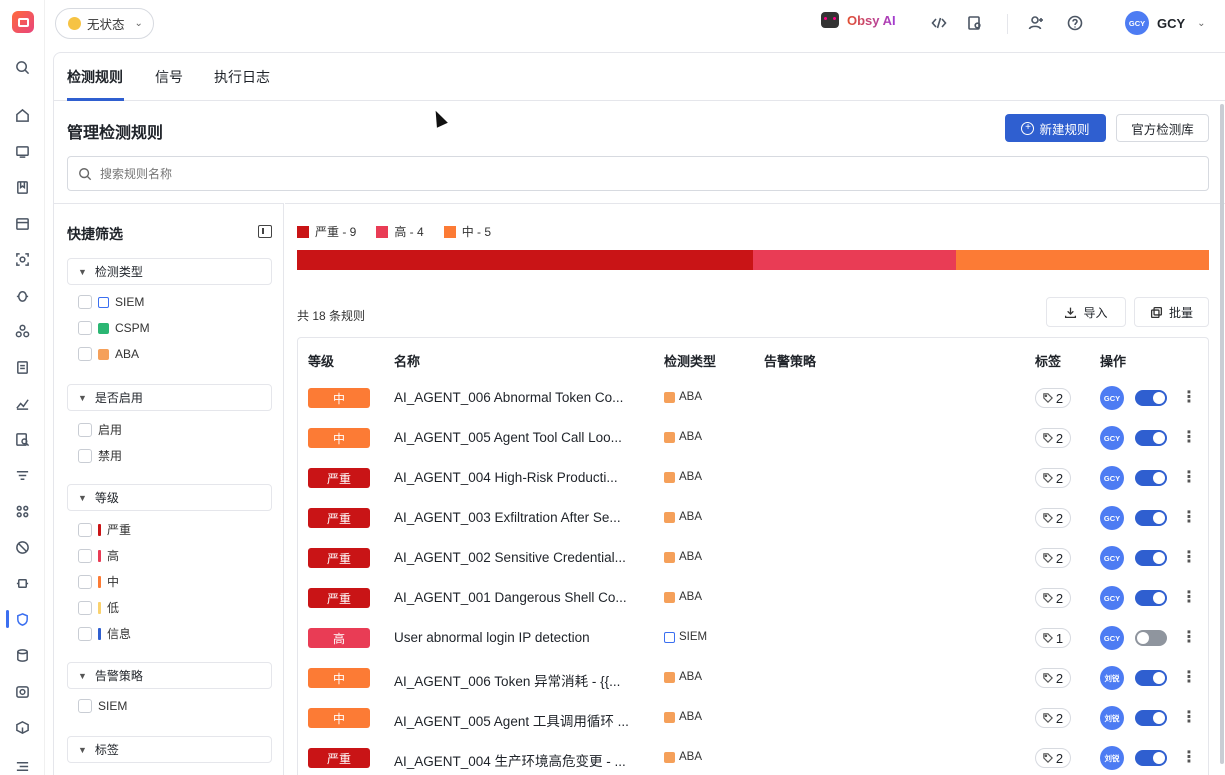 The width and height of the screenshot is (1225, 775). Describe the element at coordinates (104, 633) in the screenshot. I see `filter-item-info: 信息` at that location.